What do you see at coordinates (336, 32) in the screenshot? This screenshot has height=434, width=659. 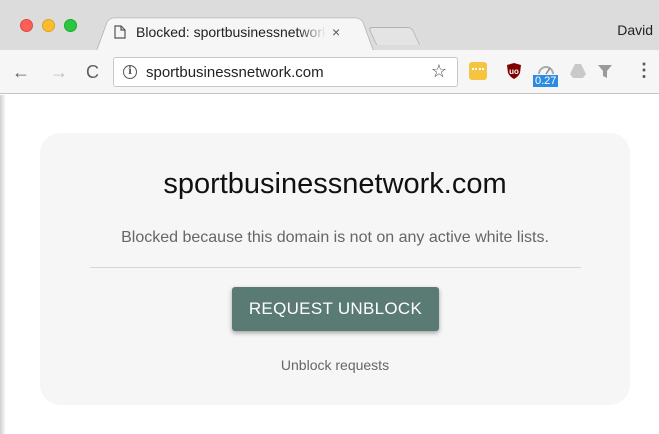 I see `tab-close-icon: ×` at bounding box center [336, 32].